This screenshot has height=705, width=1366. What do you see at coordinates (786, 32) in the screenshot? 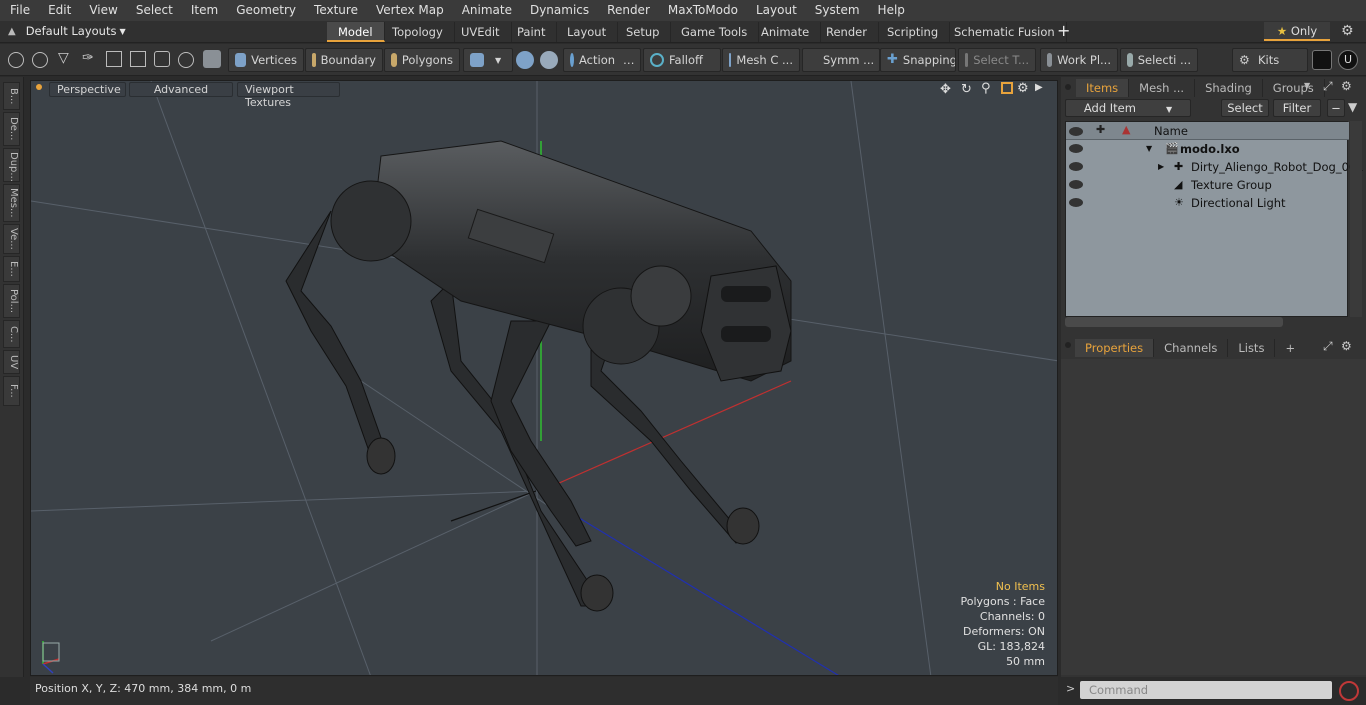
I see `tab-animate: Animate` at bounding box center [786, 32].